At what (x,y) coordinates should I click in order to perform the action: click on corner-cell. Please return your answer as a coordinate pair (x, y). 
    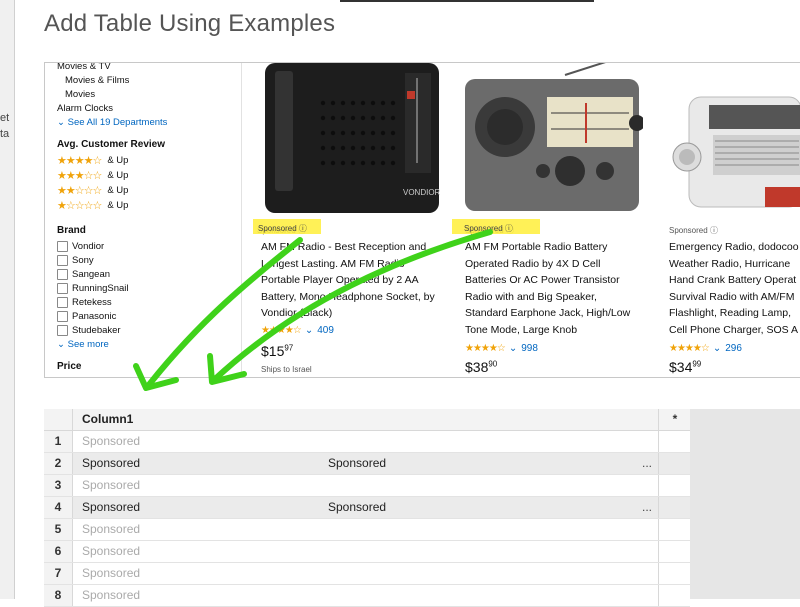
    Looking at the image, I should click on (58, 419).